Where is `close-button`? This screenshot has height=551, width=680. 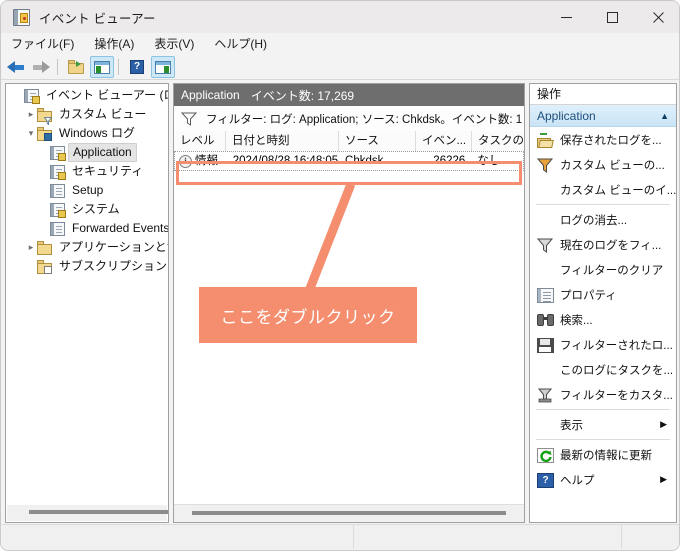 close-button is located at coordinates (657, 17).